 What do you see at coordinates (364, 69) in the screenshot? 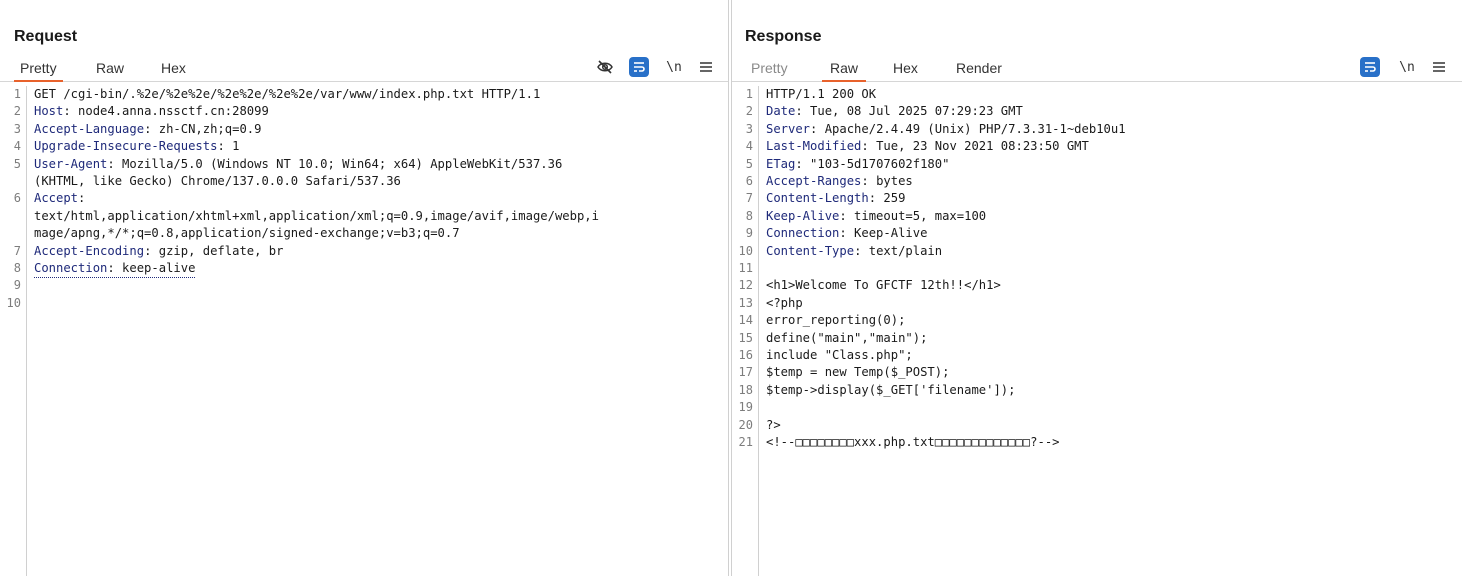
I see `request-tabbar: Pretty Raw Hex \n` at bounding box center [364, 69].